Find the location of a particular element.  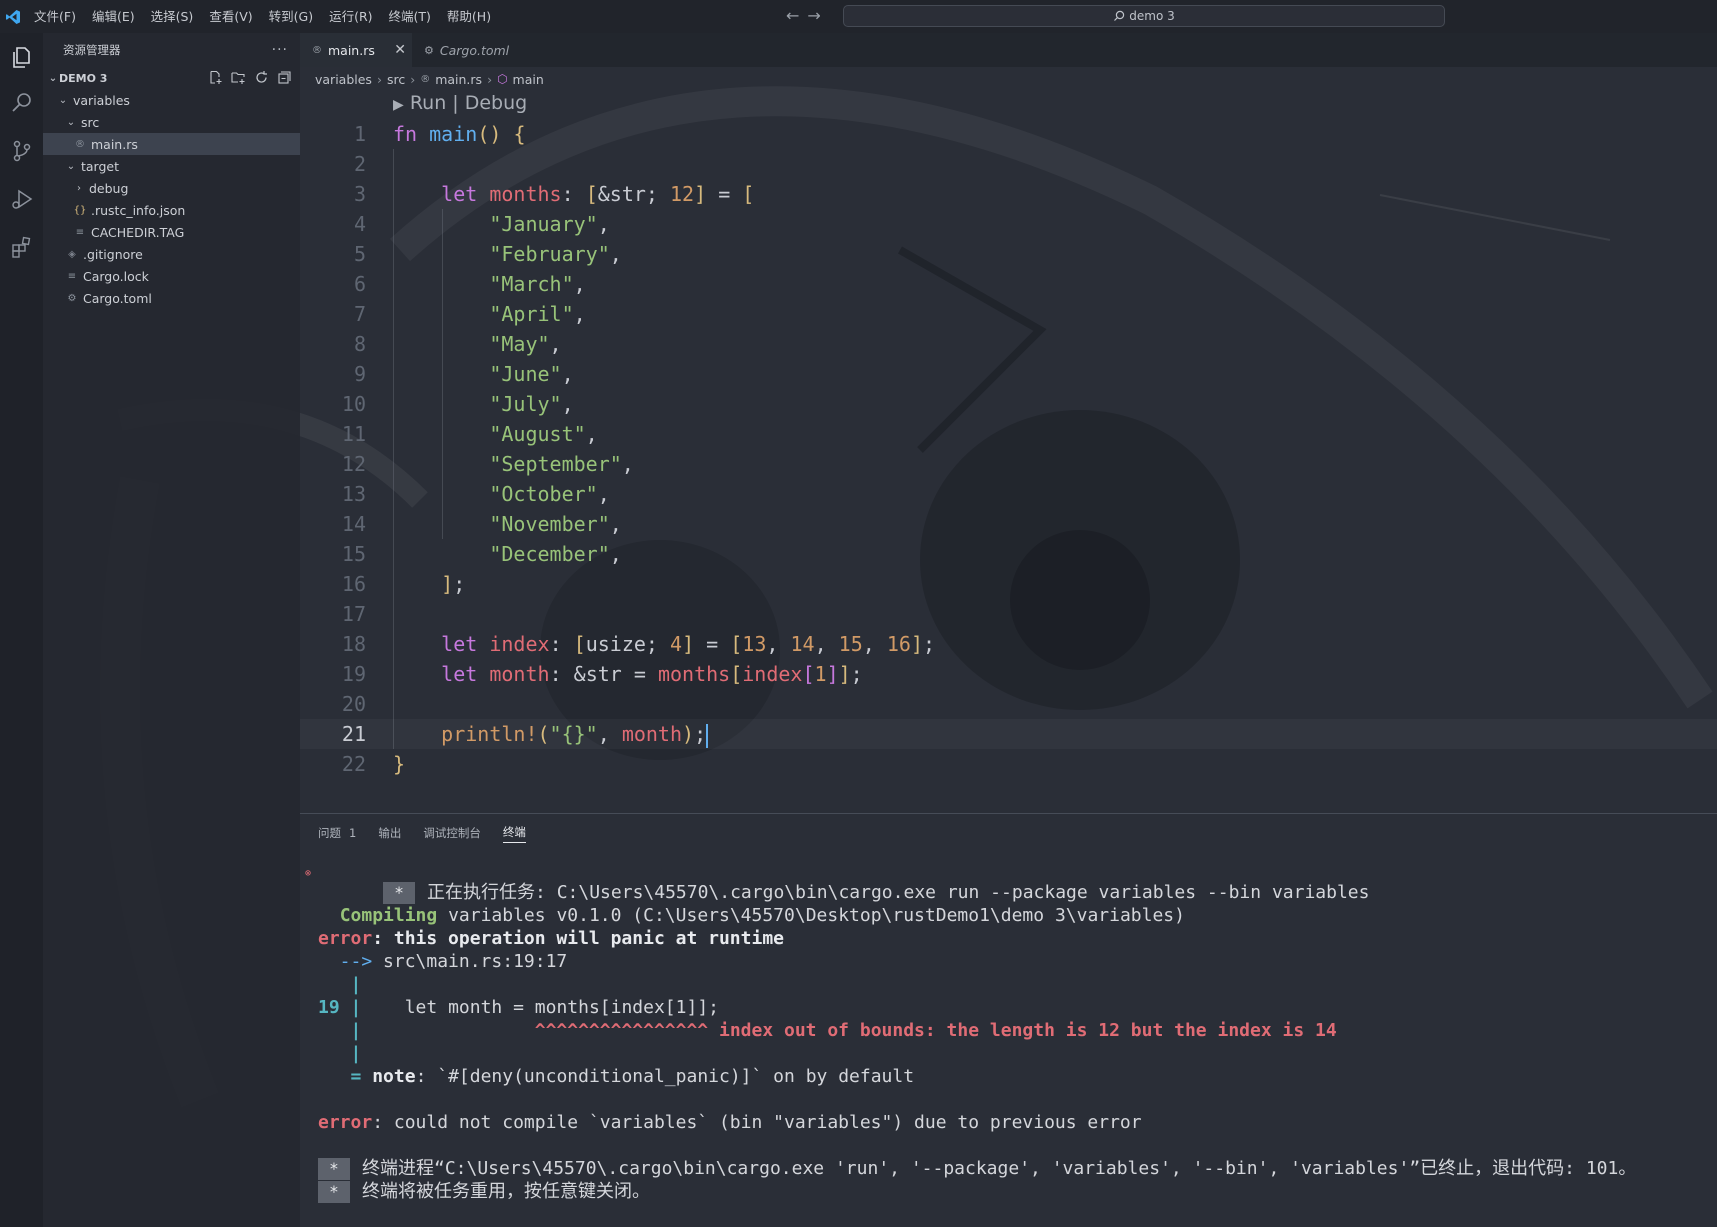

menu-file: 文件(F) is located at coordinates (55, 16).